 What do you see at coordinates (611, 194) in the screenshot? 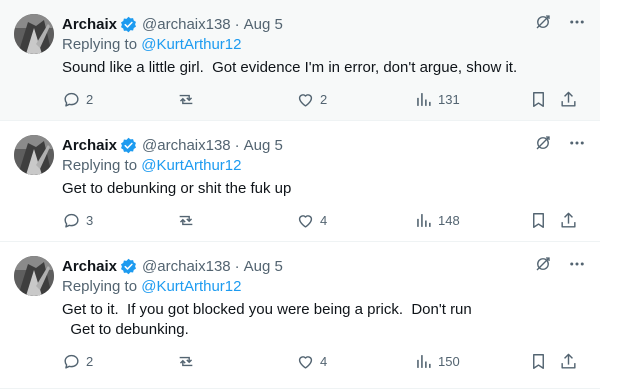
I see `scrollbar-area` at bounding box center [611, 194].